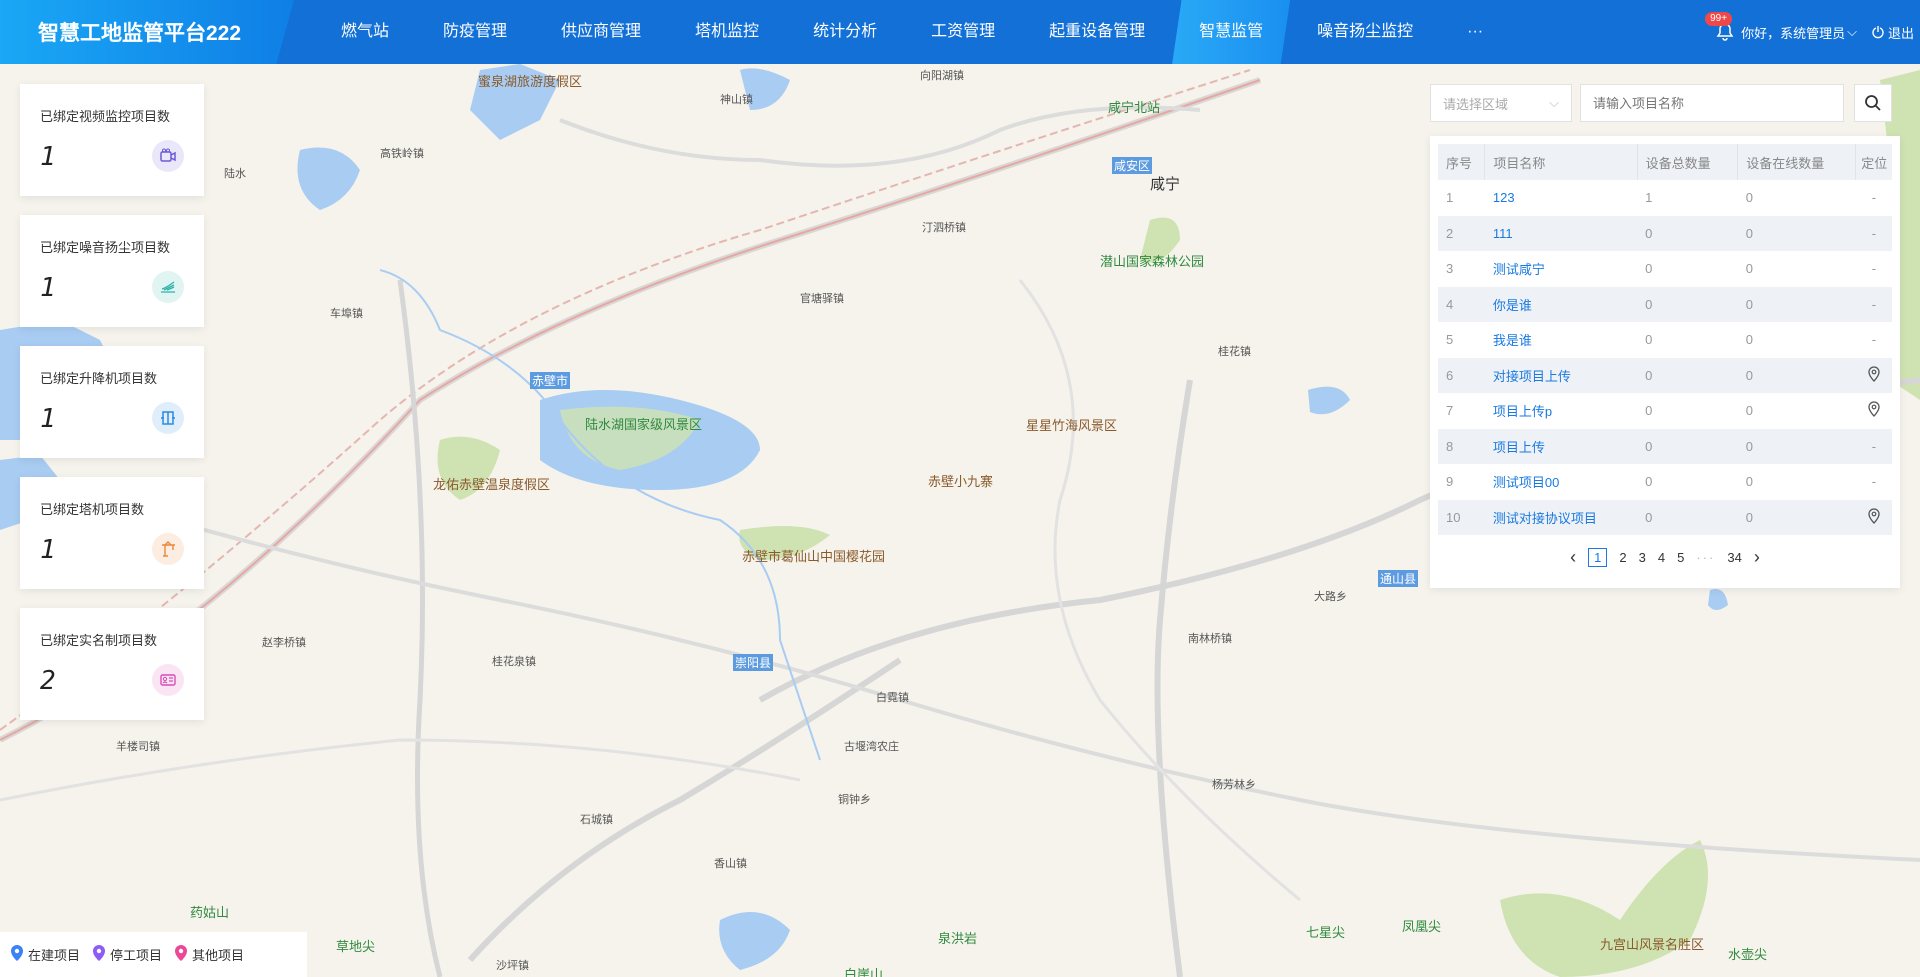  I want to click on row-number: 9, so click(1450, 482).